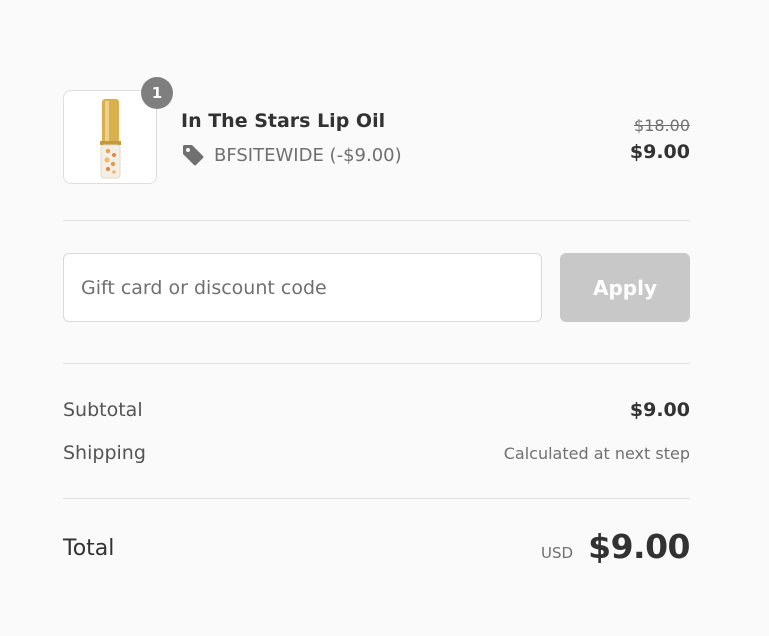  I want to click on shipping-value: Calculated at next step, so click(596, 453).